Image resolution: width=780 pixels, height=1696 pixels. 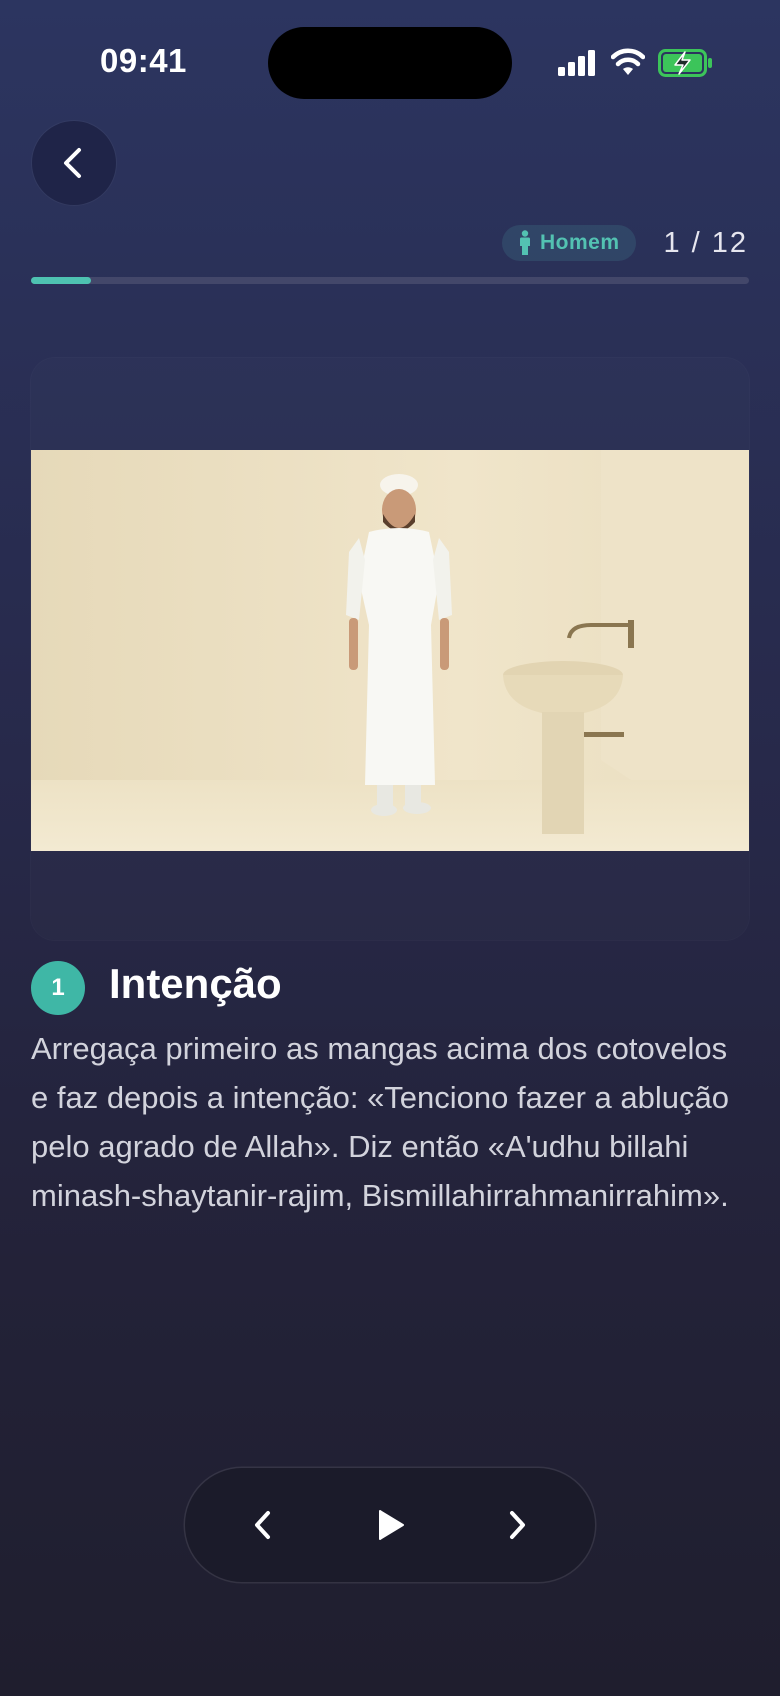 What do you see at coordinates (143, 60) in the screenshot?
I see `status-time: 09:41` at bounding box center [143, 60].